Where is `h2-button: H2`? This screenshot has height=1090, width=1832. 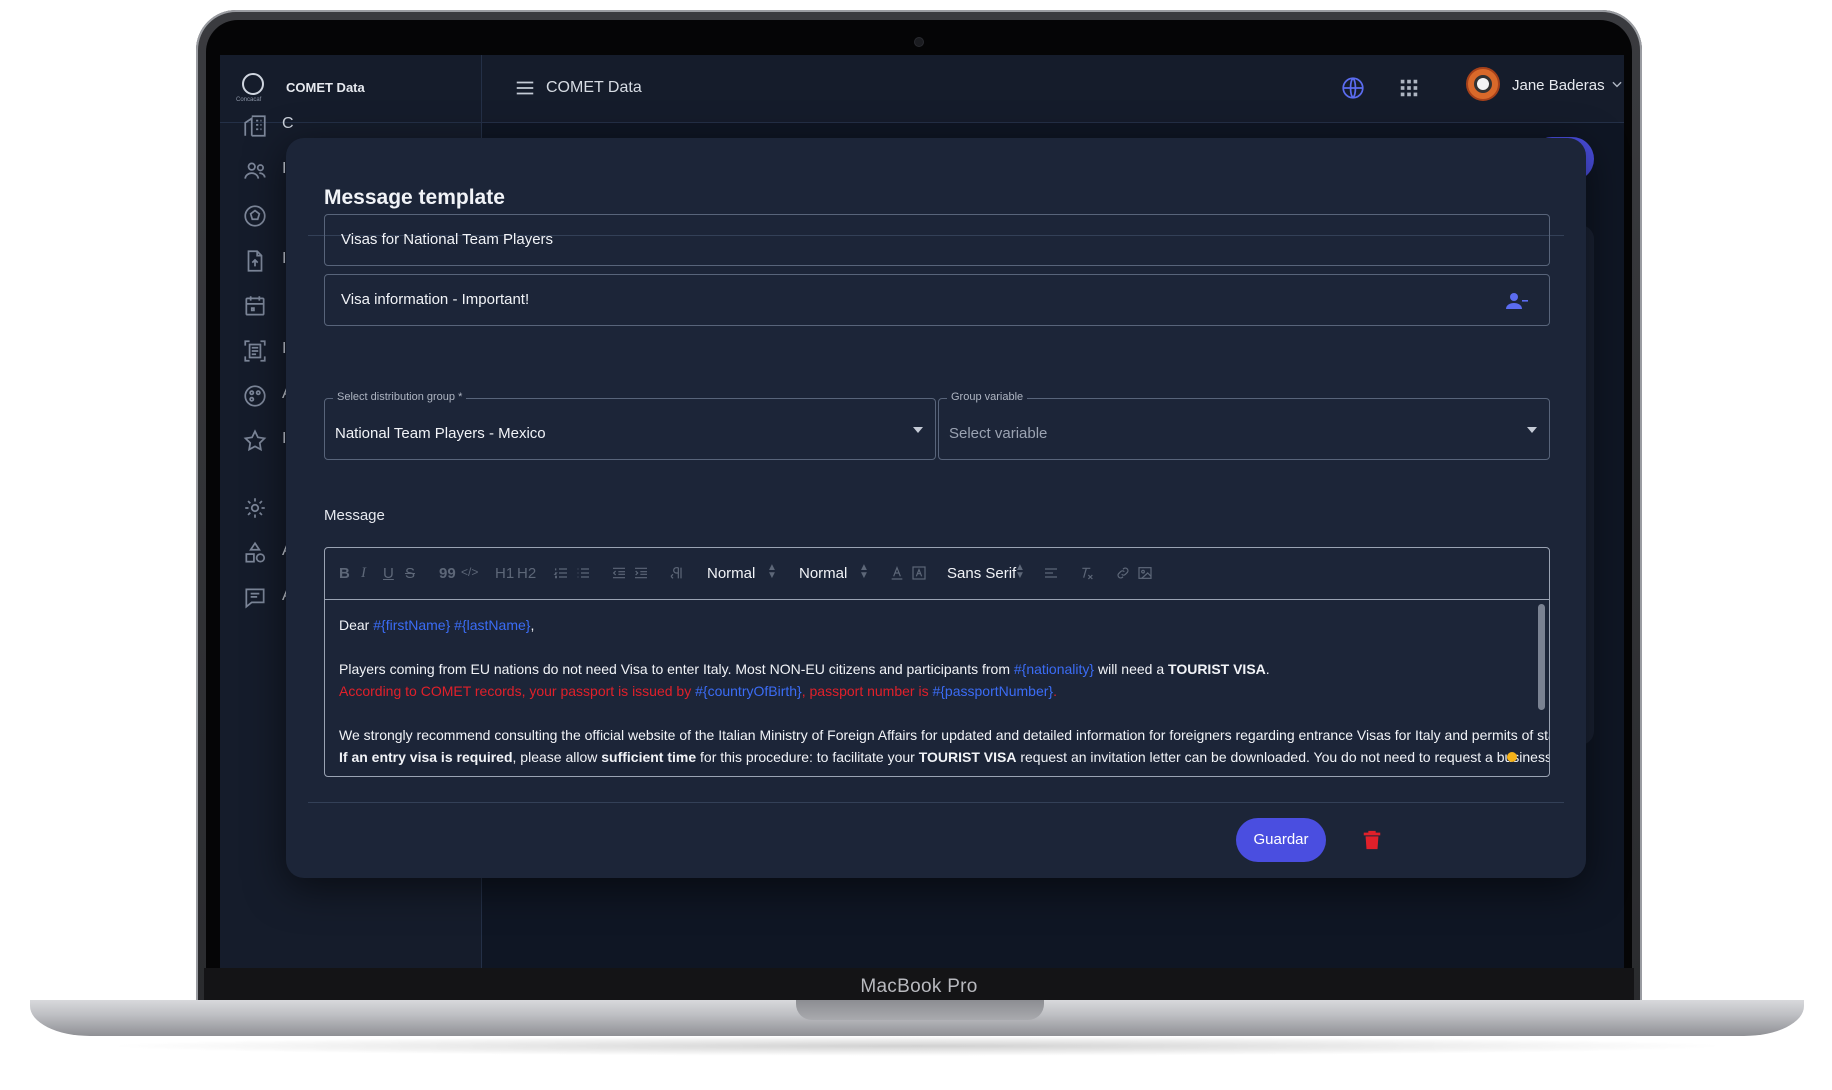 h2-button: H2 is located at coordinates (526, 573).